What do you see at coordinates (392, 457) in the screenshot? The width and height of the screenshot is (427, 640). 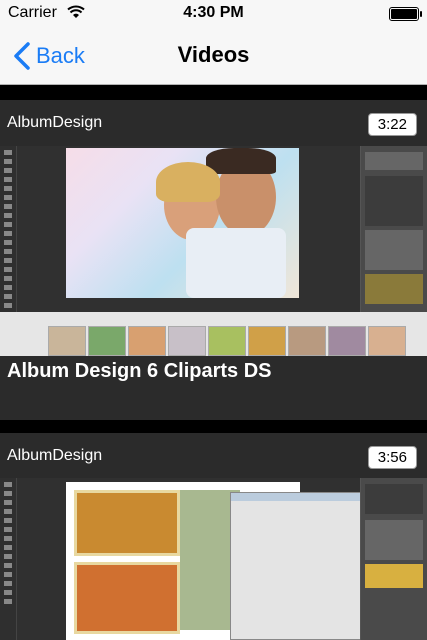 I see `duration-badge: 3:56` at bounding box center [392, 457].